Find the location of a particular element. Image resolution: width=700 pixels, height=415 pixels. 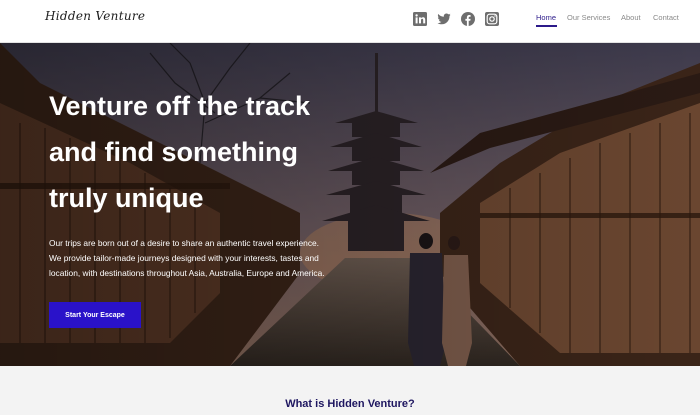

site-logo: Hidden Venture is located at coordinates (95, 16).